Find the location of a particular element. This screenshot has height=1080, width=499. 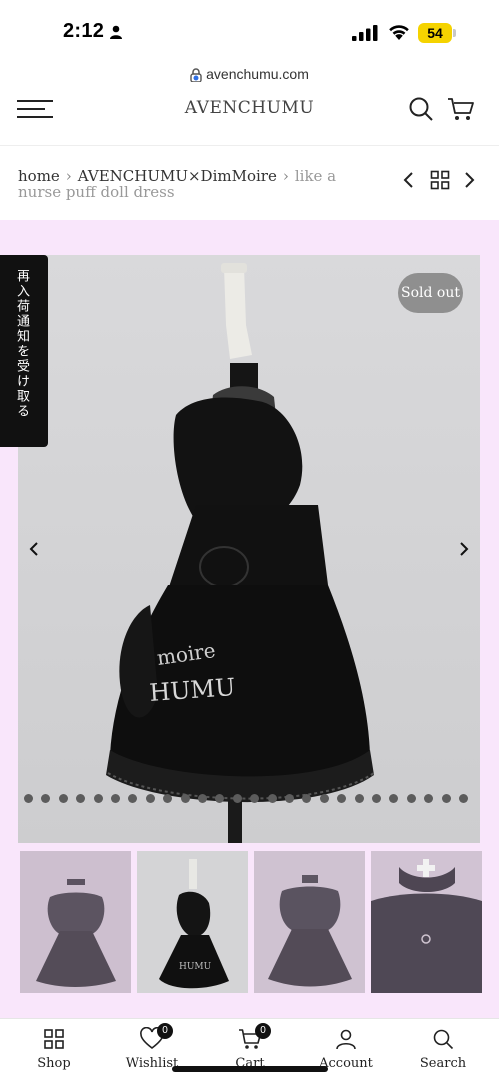

signal-icon is located at coordinates (365, 33).